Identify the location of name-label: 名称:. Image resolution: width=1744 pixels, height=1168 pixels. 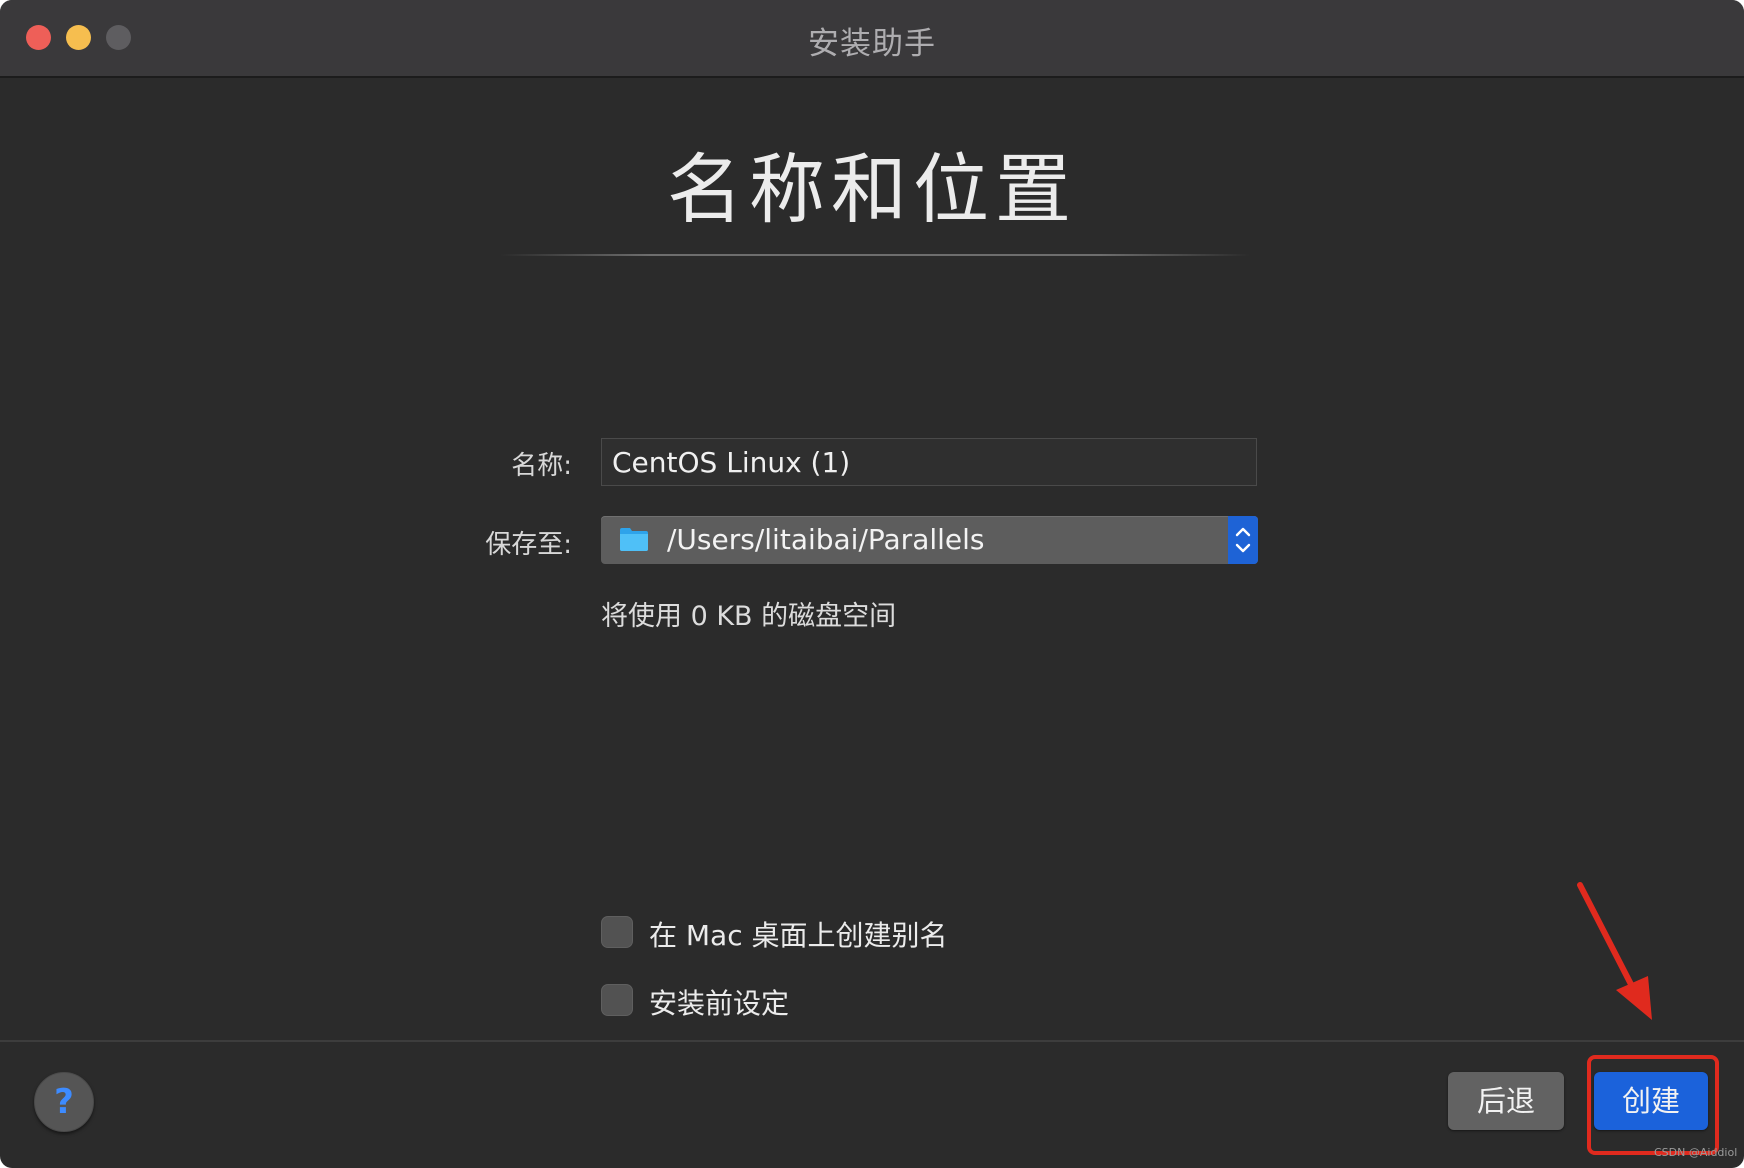
(541, 466).